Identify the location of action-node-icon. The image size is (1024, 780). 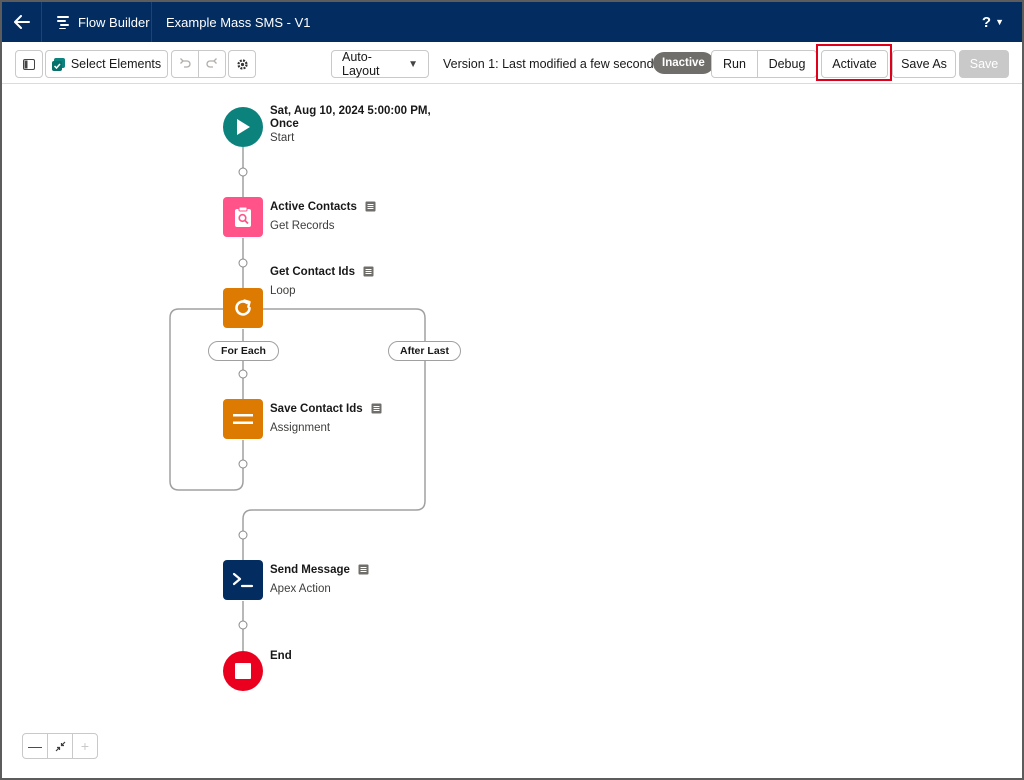
(243, 580).